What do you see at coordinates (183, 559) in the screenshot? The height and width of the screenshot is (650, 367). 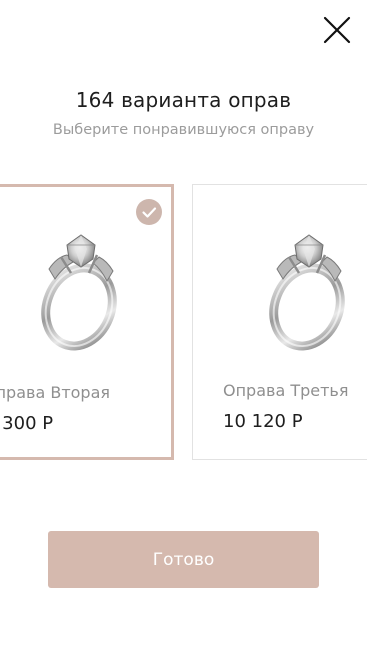 I see `done-button: Готово` at bounding box center [183, 559].